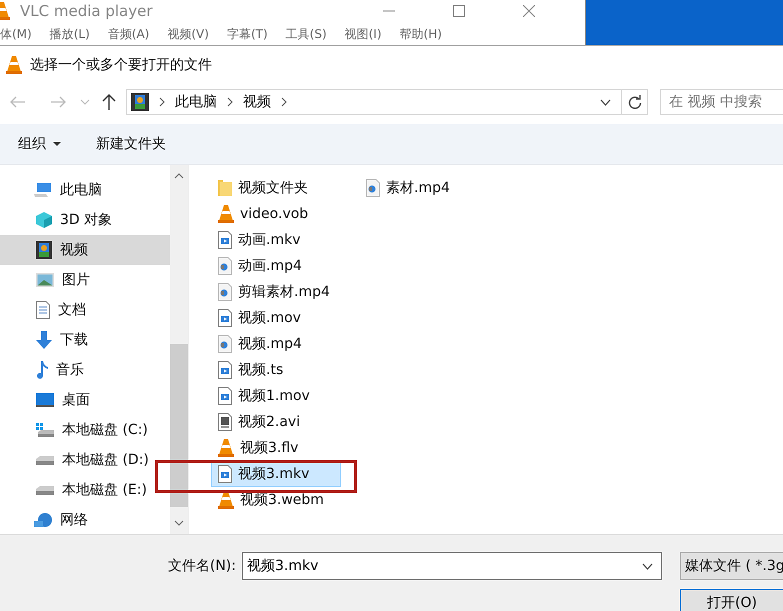 Image resolution: width=783 pixels, height=611 pixels. I want to click on down-arrow-icon, so click(44, 340).